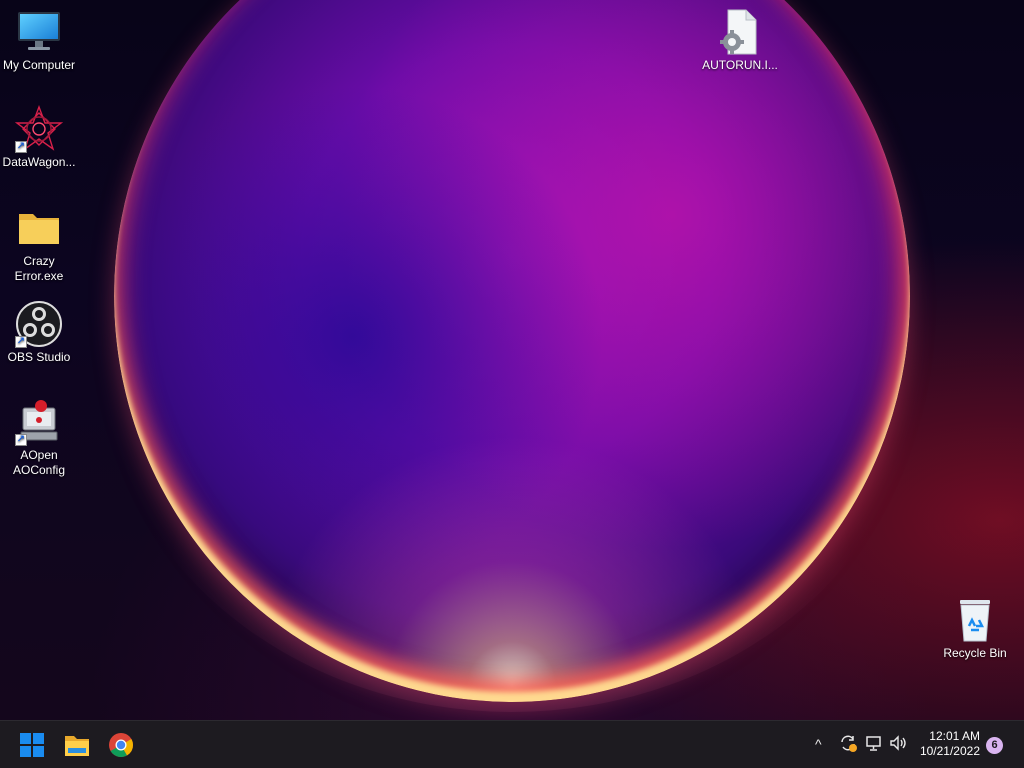 This screenshot has height=768, width=1024. What do you see at coordinates (39, 228) in the screenshot?
I see `folder-icon` at bounding box center [39, 228].